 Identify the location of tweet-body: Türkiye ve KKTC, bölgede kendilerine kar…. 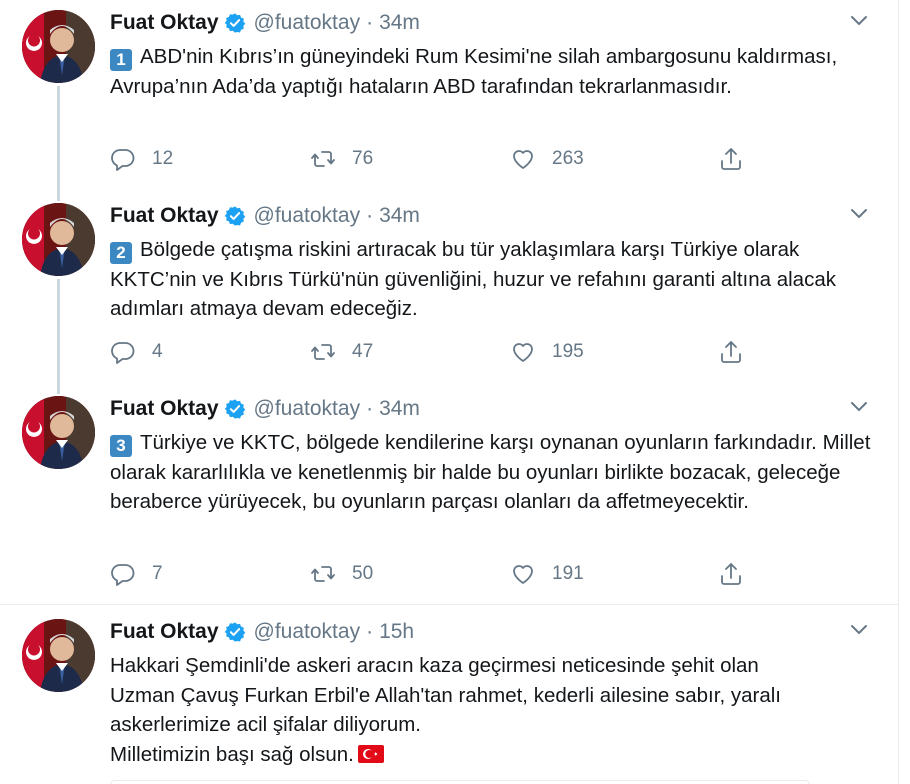
(490, 472).